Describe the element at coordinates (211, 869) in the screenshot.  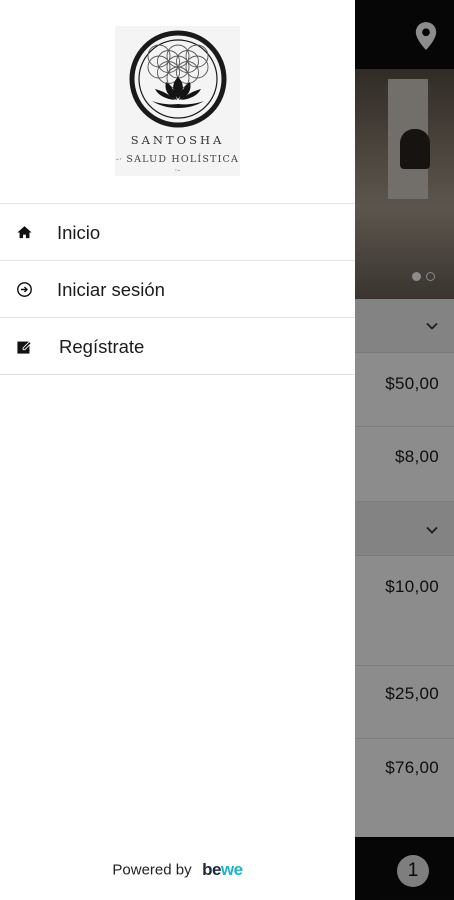
I see `brand-prefix: be` at that location.